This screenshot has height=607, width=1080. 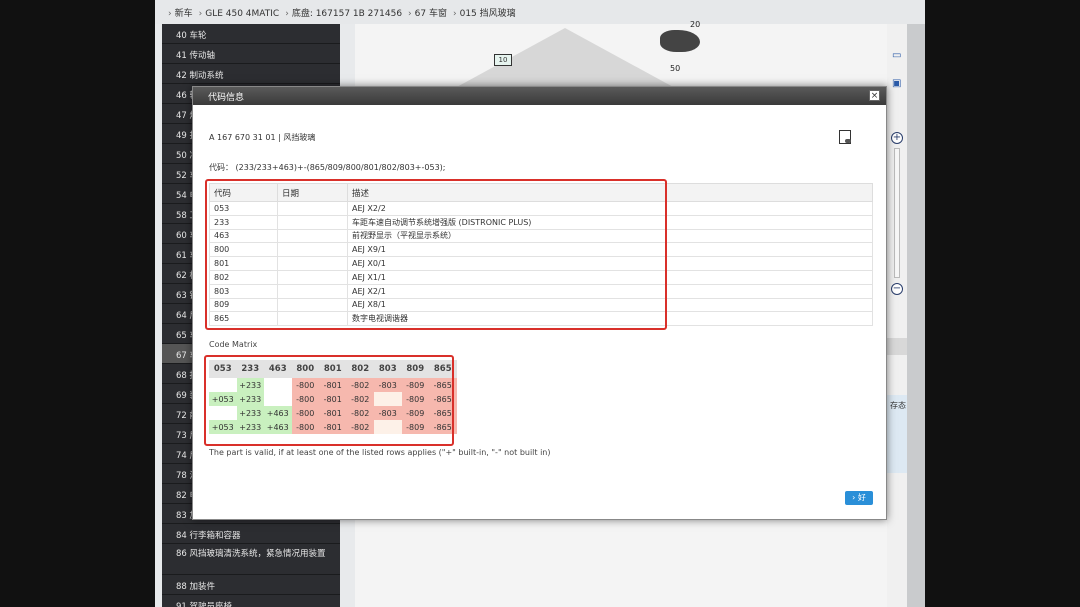 I want to click on sidebar-item: 41 传动轴, so click(x=251, y=54).